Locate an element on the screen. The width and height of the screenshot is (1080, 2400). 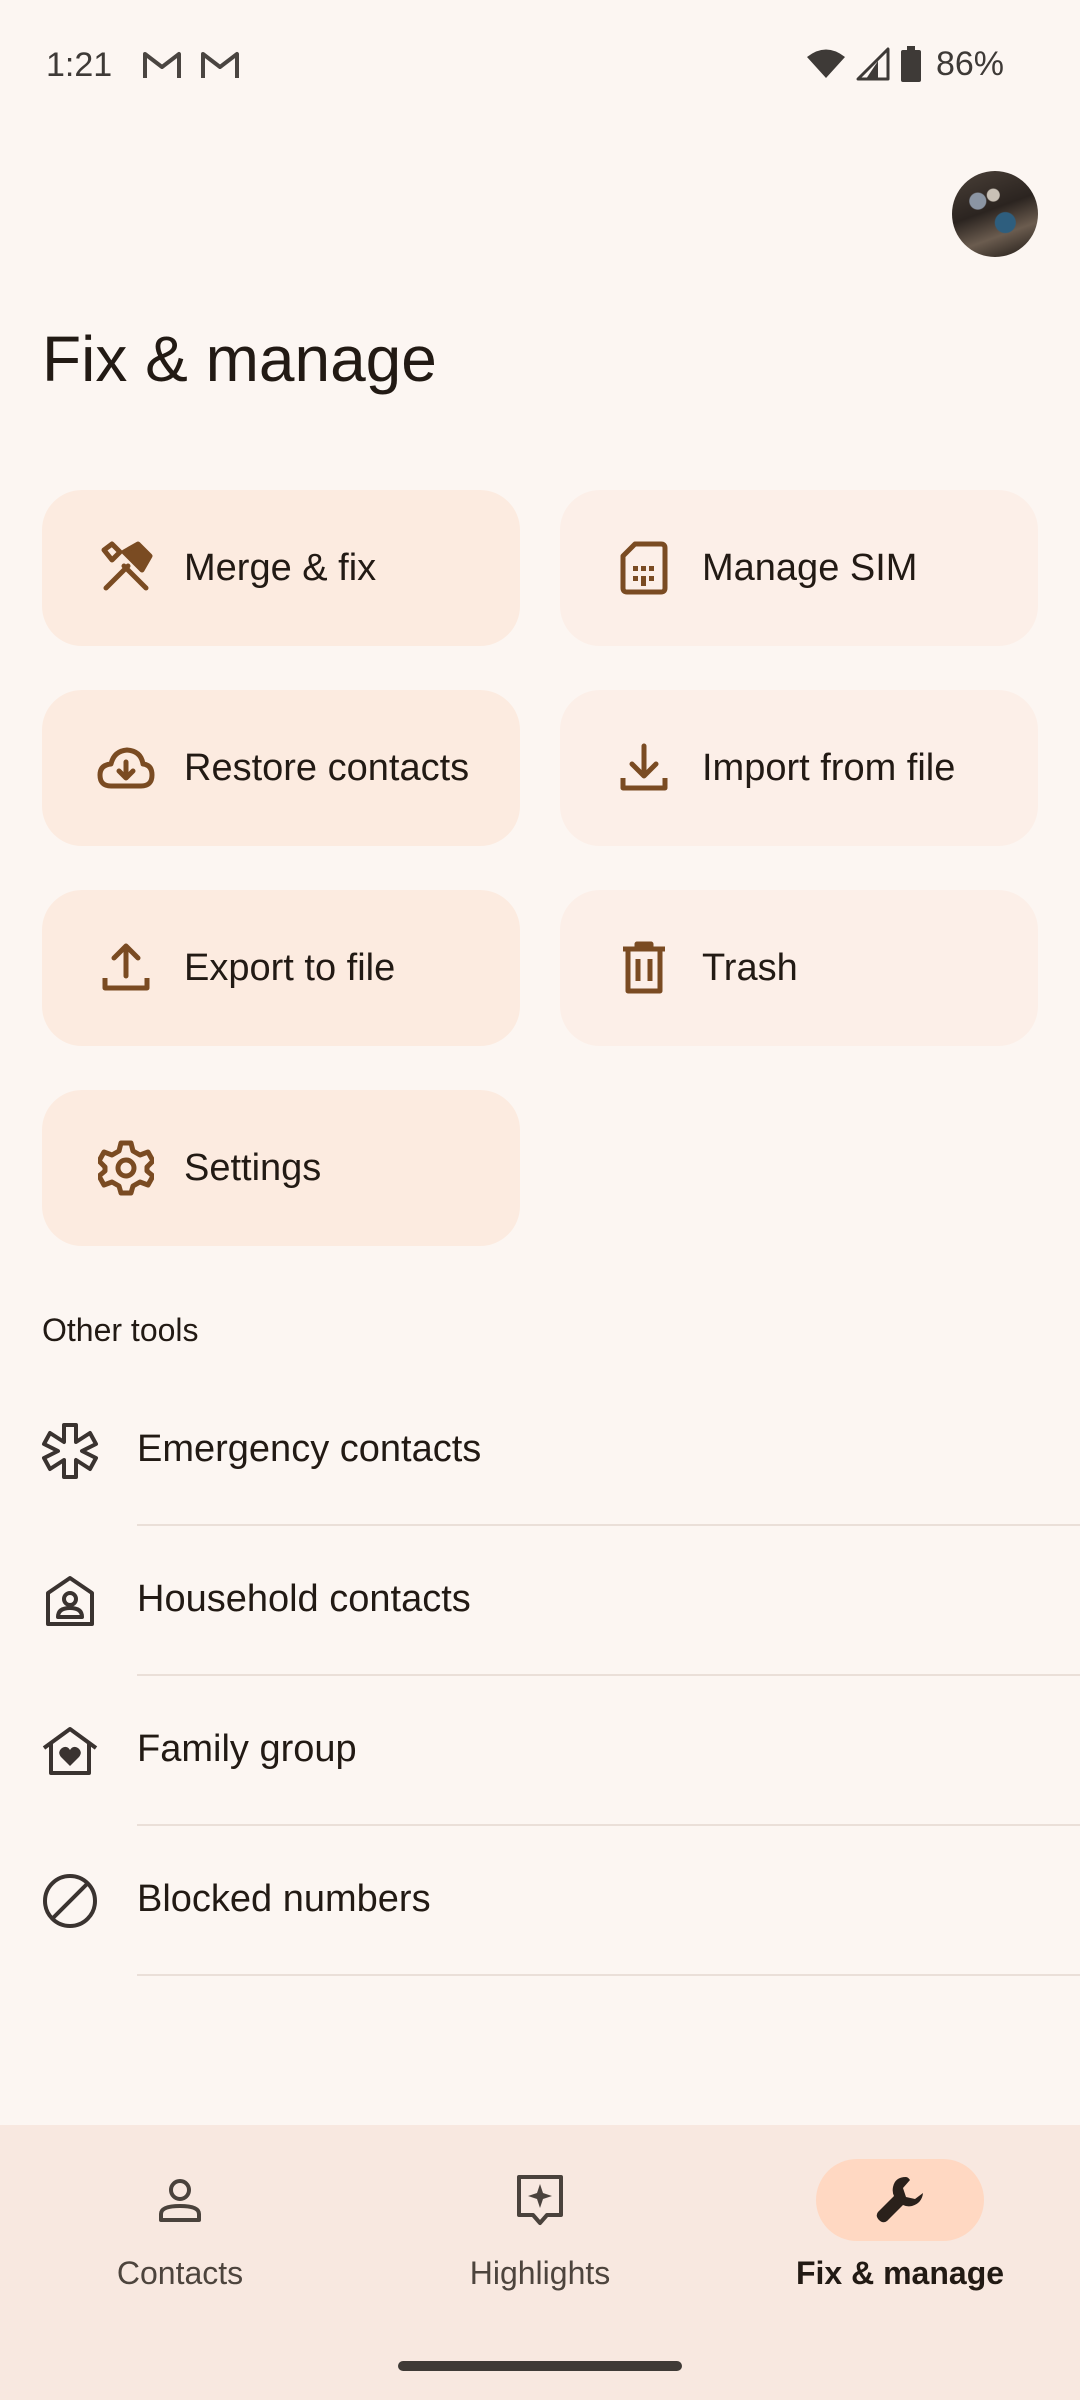
account-avatar is located at coordinates (995, 214).